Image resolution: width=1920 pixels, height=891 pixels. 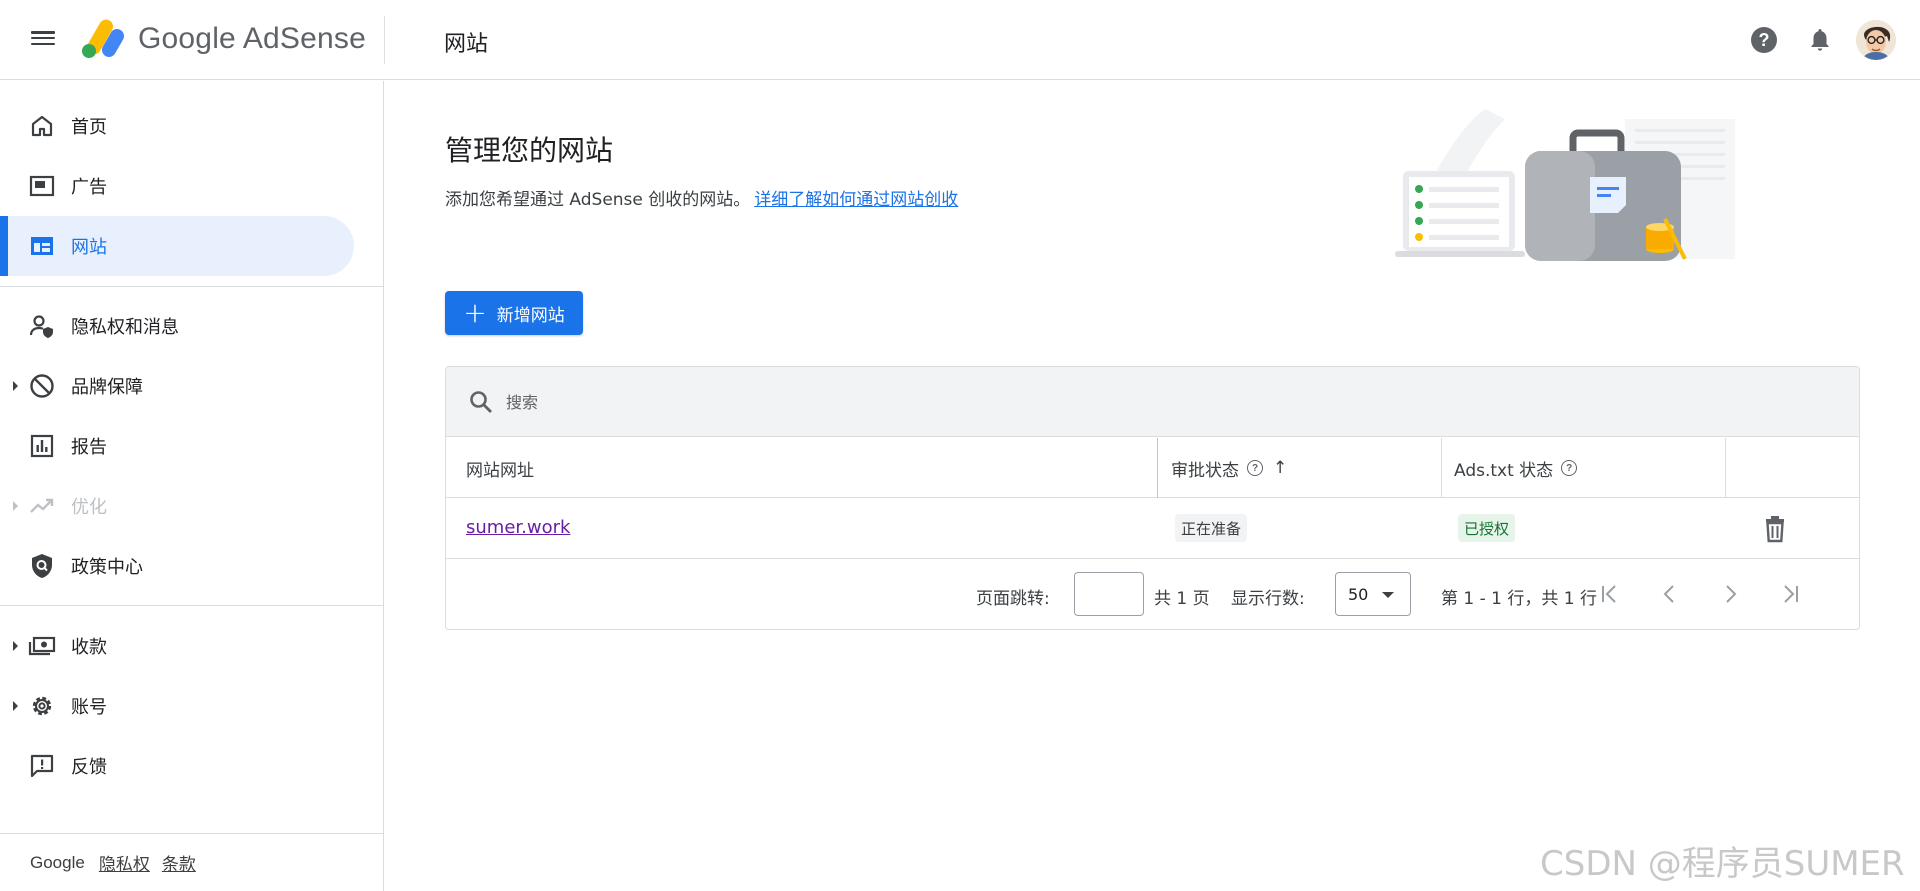 I want to click on feedback-icon, so click(x=42, y=766).